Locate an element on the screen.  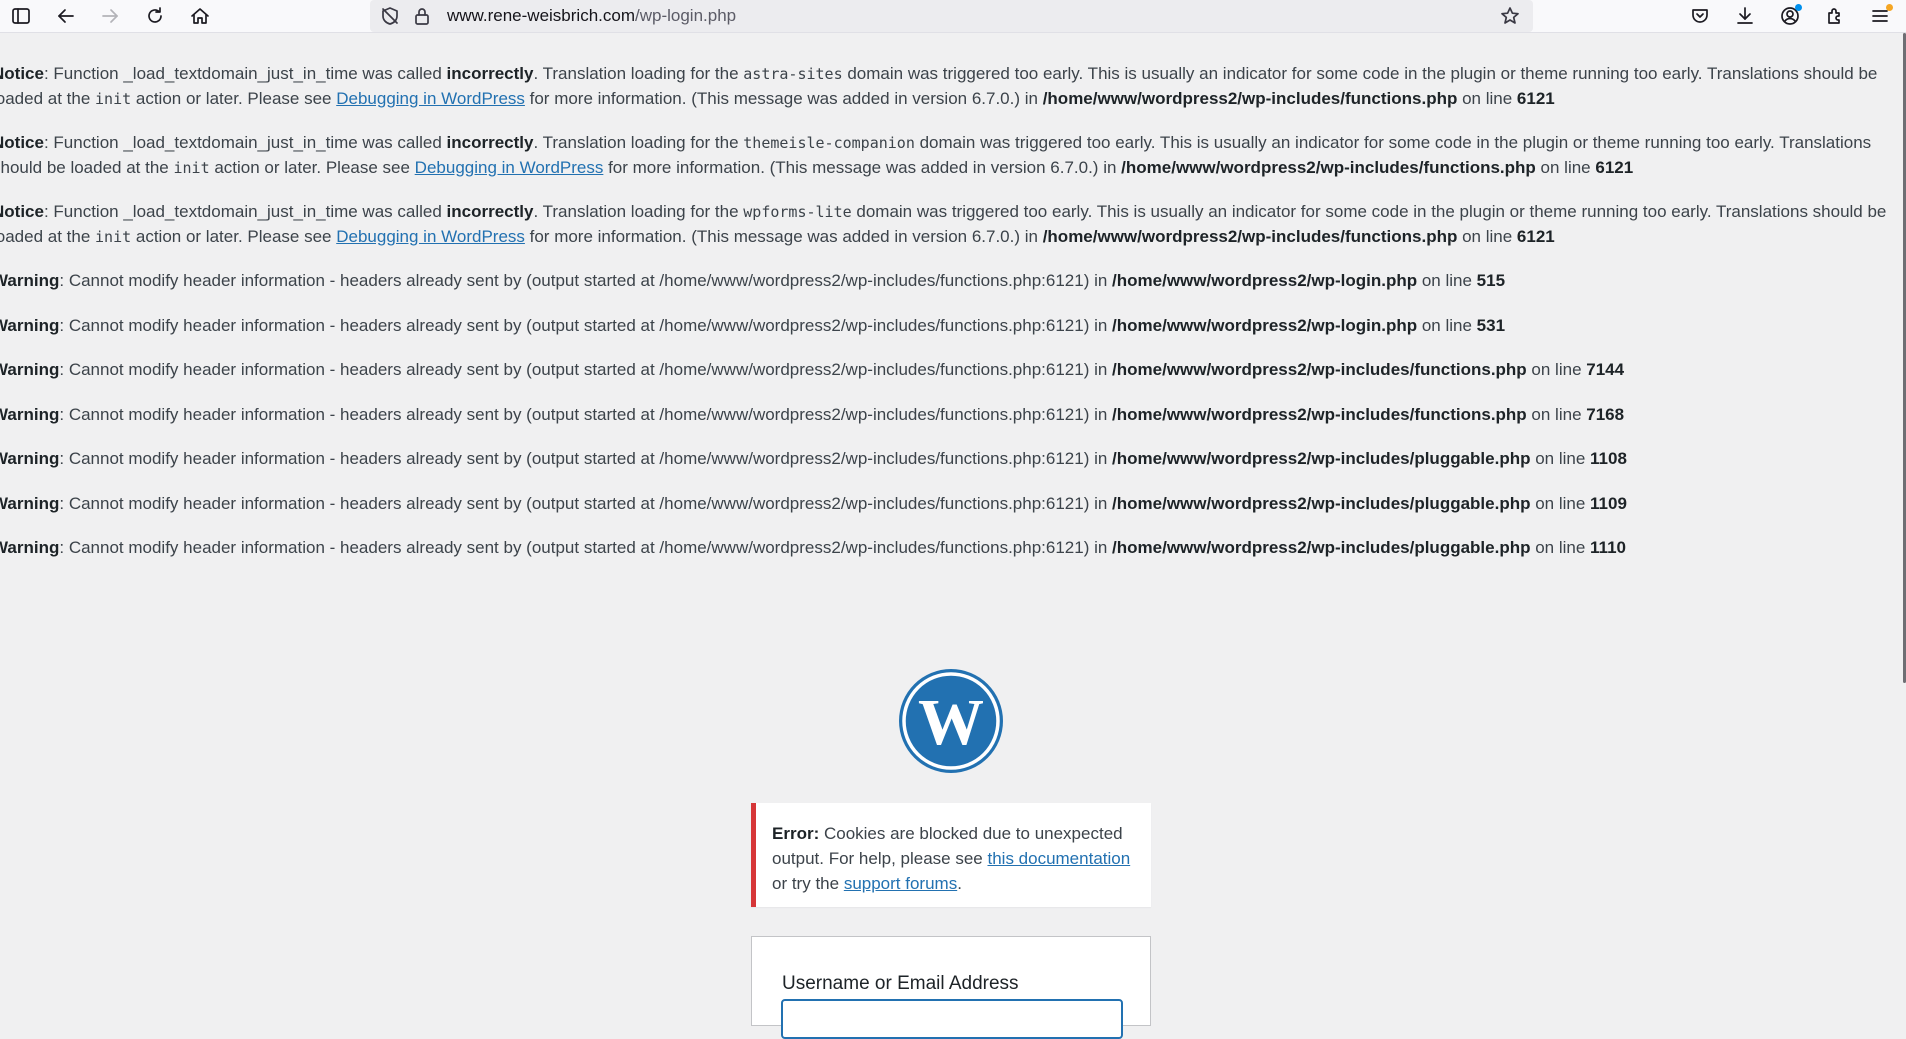
lock-icon is located at coordinates (422, 16).